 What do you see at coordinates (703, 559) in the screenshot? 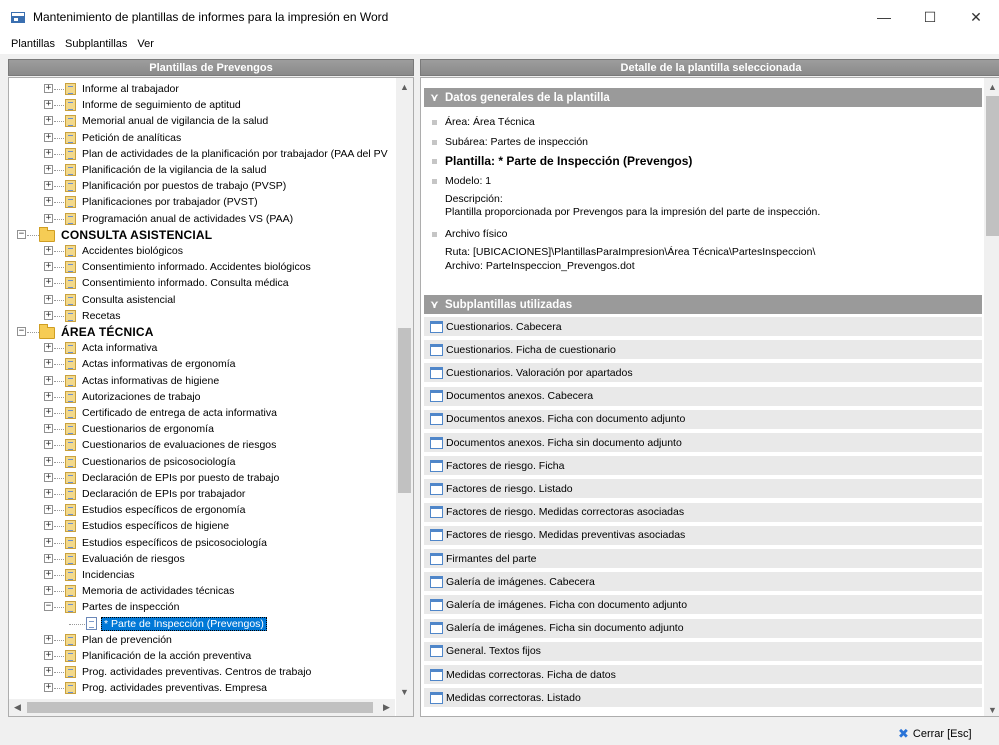
I see `subtemplate-item: Firmantes del parte` at bounding box center [703, 559].